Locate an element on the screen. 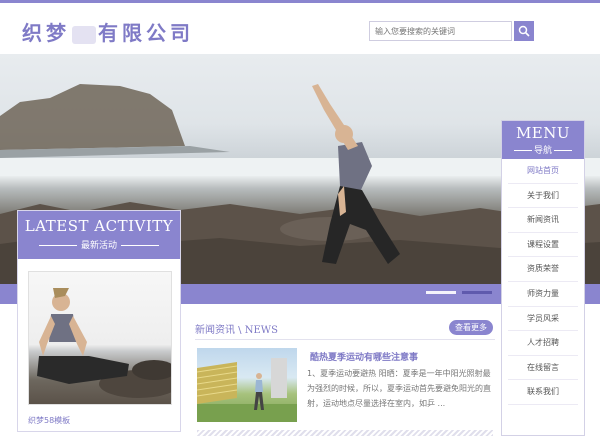 The height and width of the screenshot is (440, 600). menu-item-honors: 资质荣誉 is located at coordinates (543, 269).